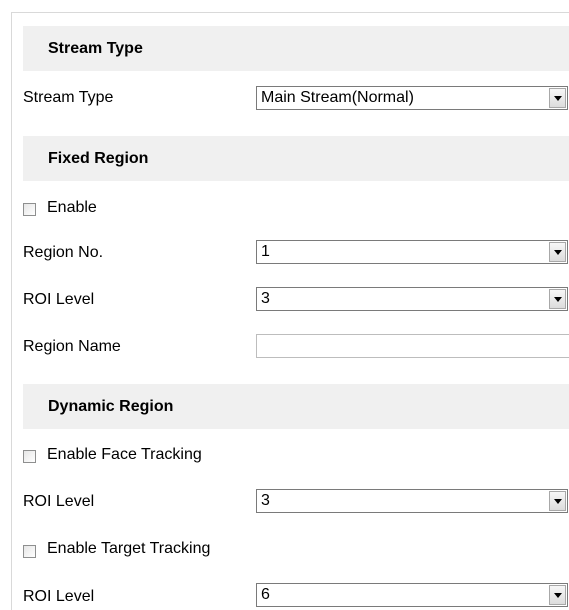 This screenshot has width=569, height=610. What do you see at coordinates (412, 299) in the screenshot?
I see `fixed-roi-level-select: 3` at bounding box center [412, 299].